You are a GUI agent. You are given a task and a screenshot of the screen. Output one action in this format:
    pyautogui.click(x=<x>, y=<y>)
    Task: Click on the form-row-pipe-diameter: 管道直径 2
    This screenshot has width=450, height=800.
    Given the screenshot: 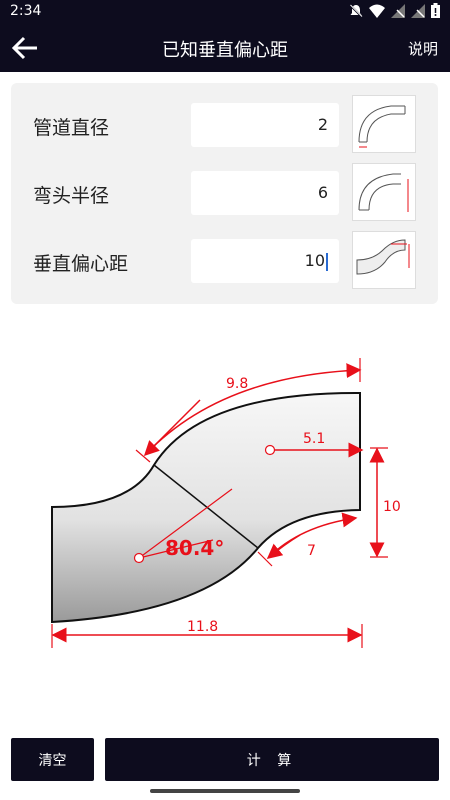 What is the action you would take?
    pyautogui.click(x=224, y=125)
    